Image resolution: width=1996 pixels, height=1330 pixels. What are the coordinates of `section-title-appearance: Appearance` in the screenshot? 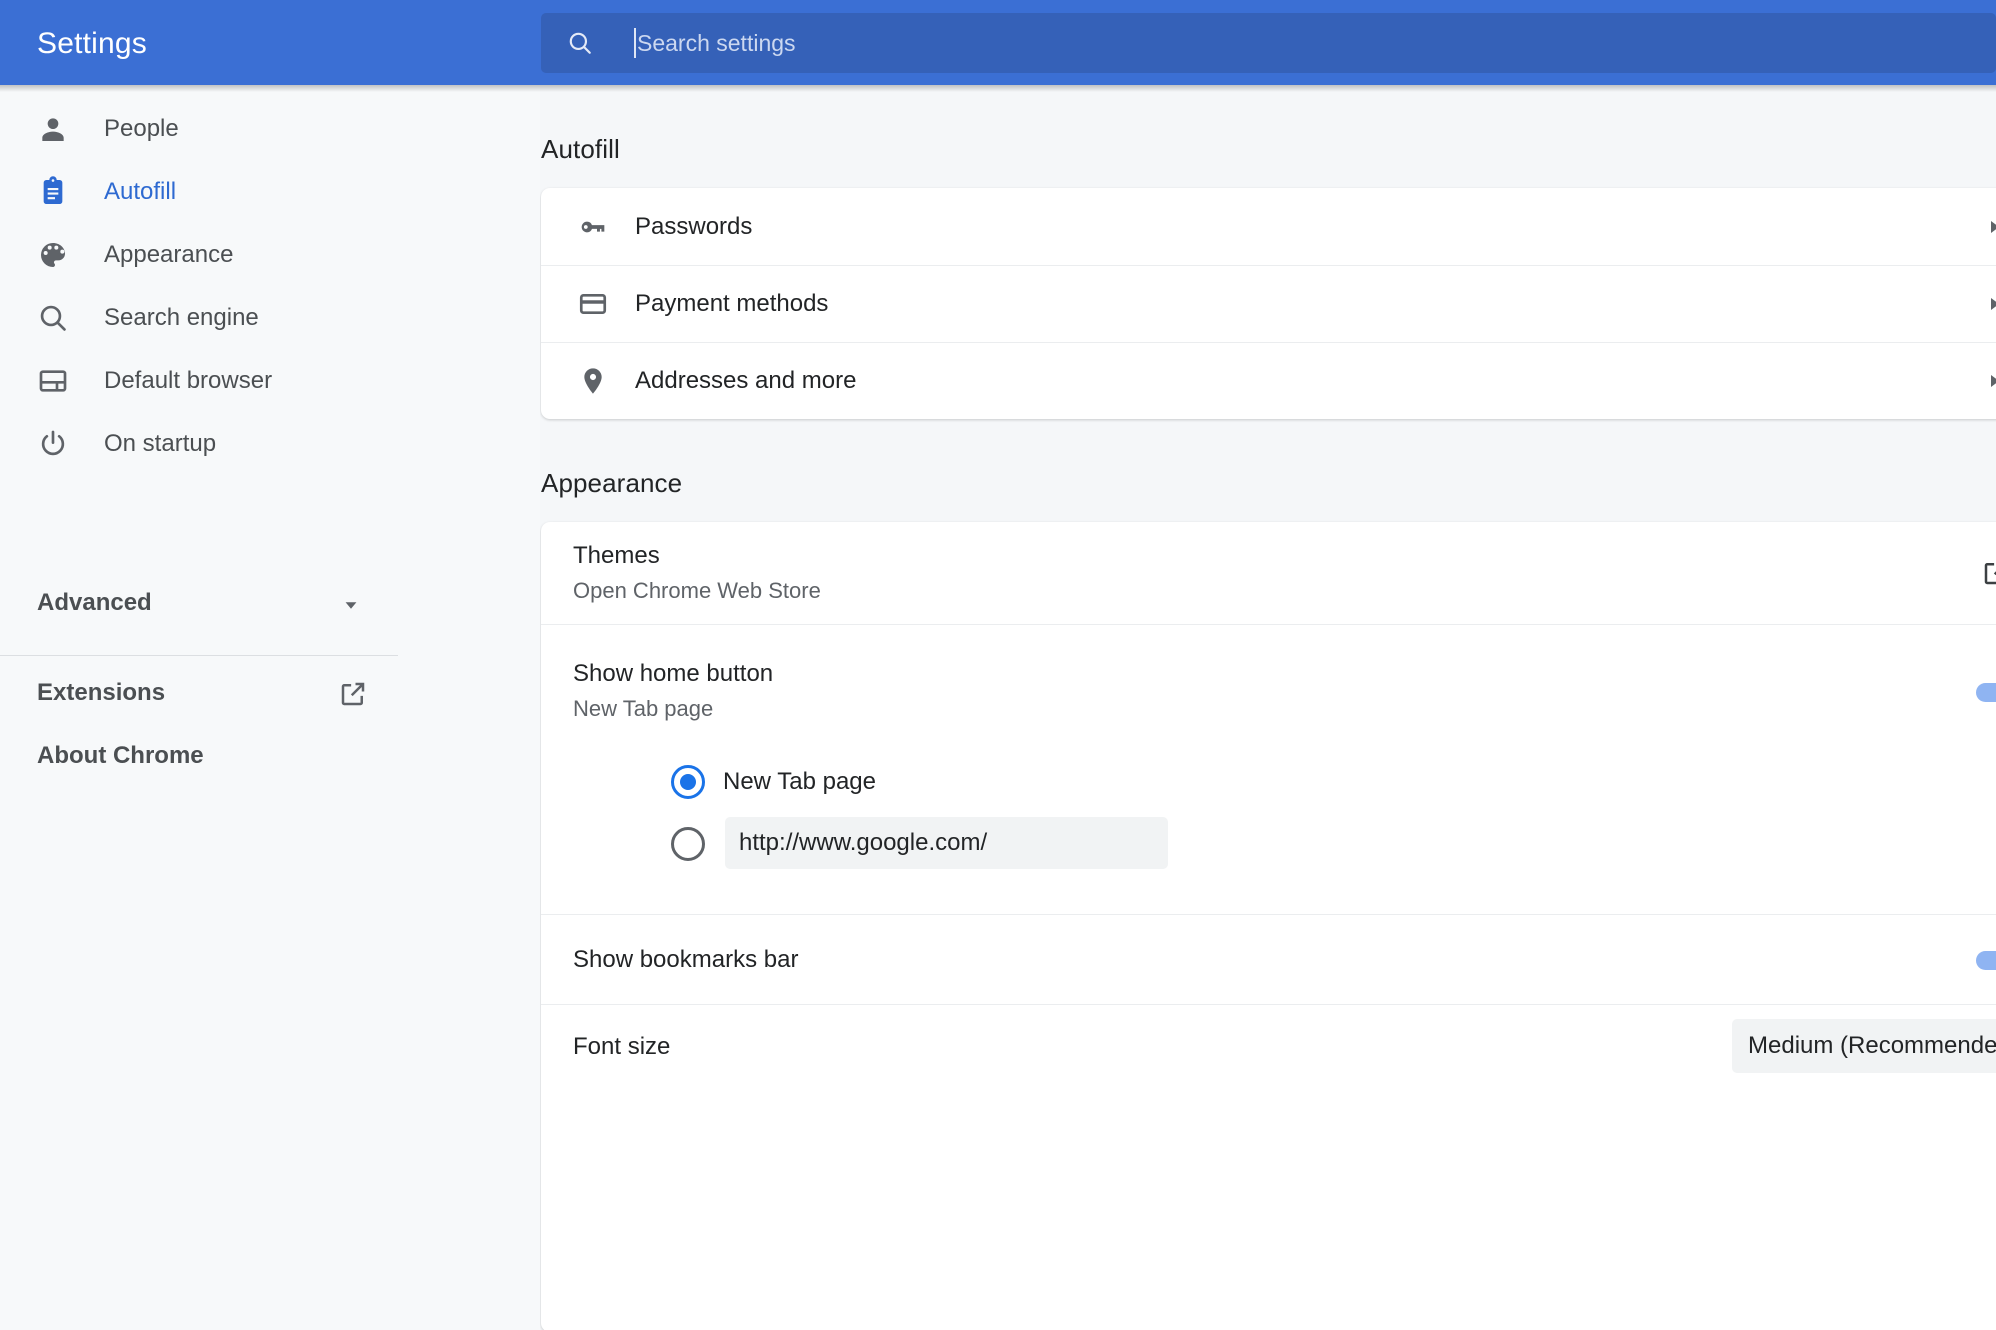 It's located at (612, 483).